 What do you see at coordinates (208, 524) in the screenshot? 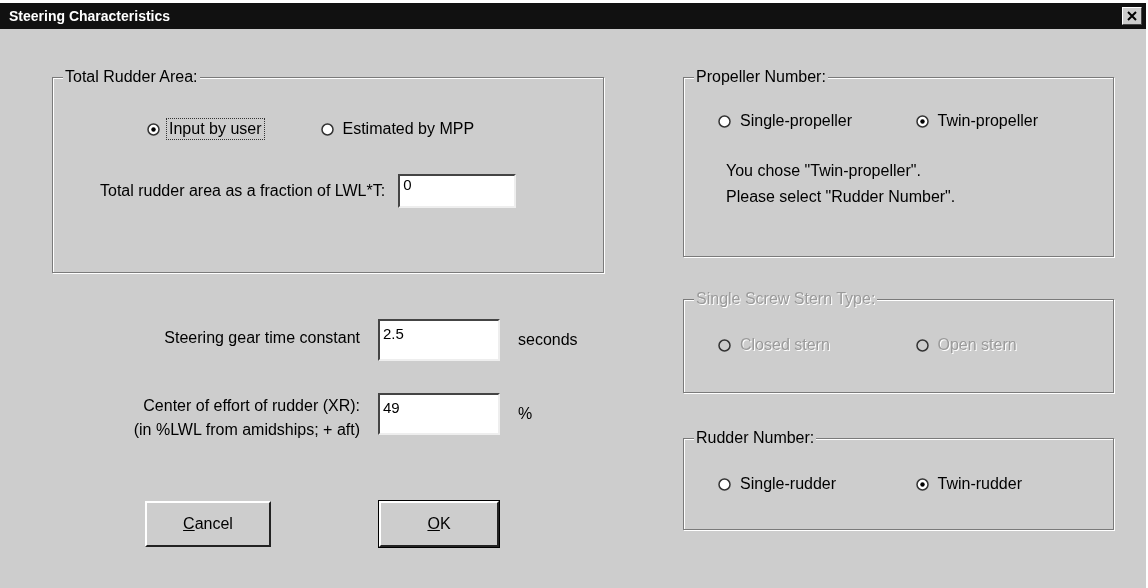
I see `dialog-button: Cancel` at bounding box center [208, 524].